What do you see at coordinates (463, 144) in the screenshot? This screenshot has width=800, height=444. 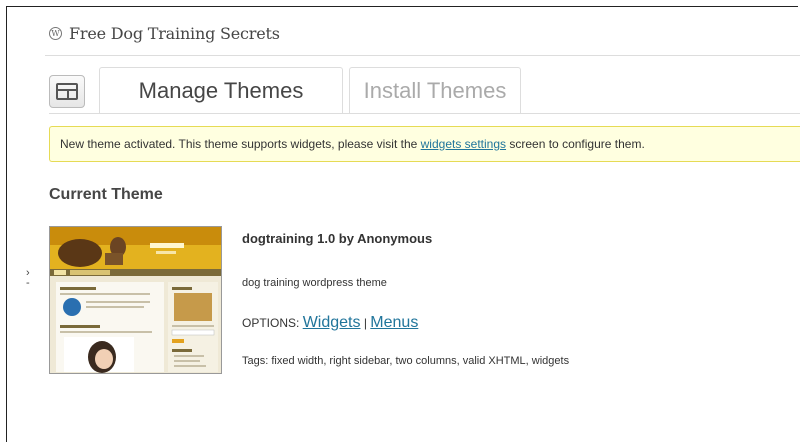 I see `widgets-settings-link: widgets settings` at bounding box center [463, 144].